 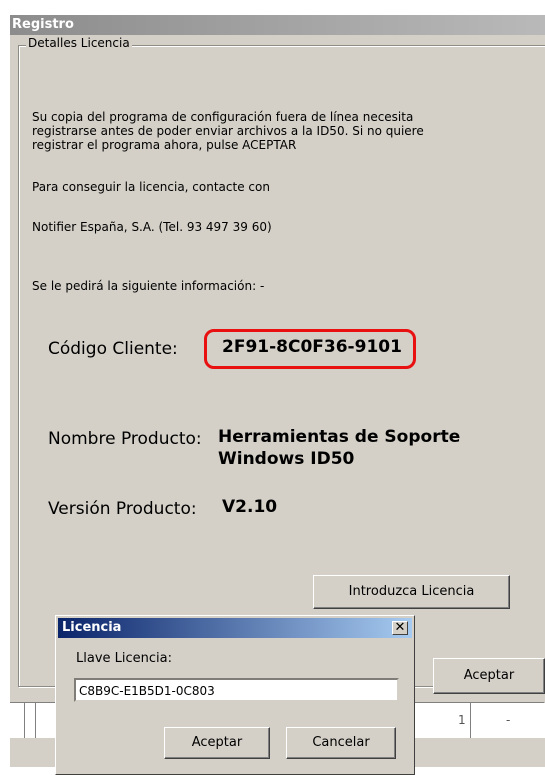 I want to click on dialog-accept-label: Aceptar, so click(x=217, y=742).